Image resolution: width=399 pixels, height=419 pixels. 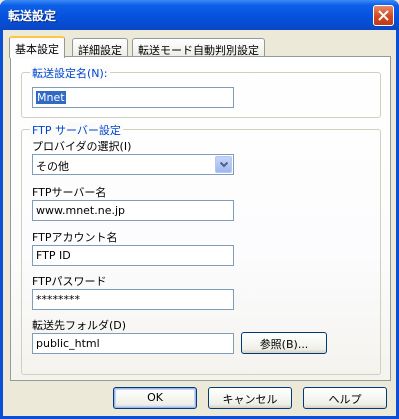 I want to click on cancel-button: キャンセル, so click(x=250, y=398).